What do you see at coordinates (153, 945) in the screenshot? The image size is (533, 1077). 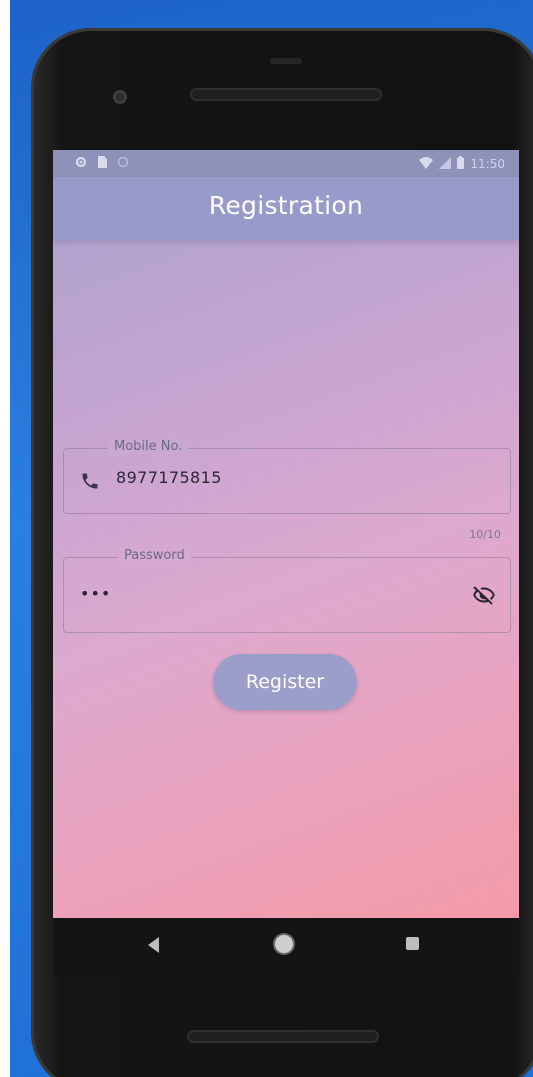 I see `back-icon` at bounding box center [153, 945].